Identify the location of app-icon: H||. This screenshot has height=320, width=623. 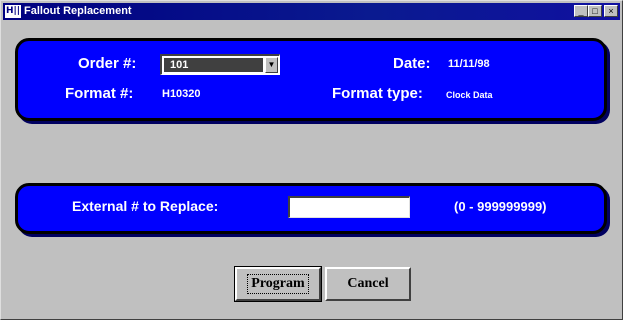
(13, 11).